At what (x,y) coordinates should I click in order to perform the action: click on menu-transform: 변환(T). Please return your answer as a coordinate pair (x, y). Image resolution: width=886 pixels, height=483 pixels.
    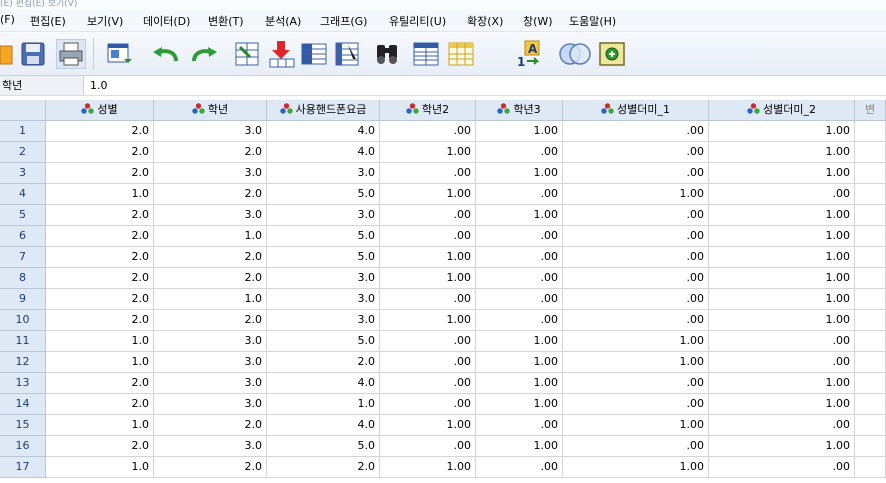
    Looking at the image, I should click on (226, 21).